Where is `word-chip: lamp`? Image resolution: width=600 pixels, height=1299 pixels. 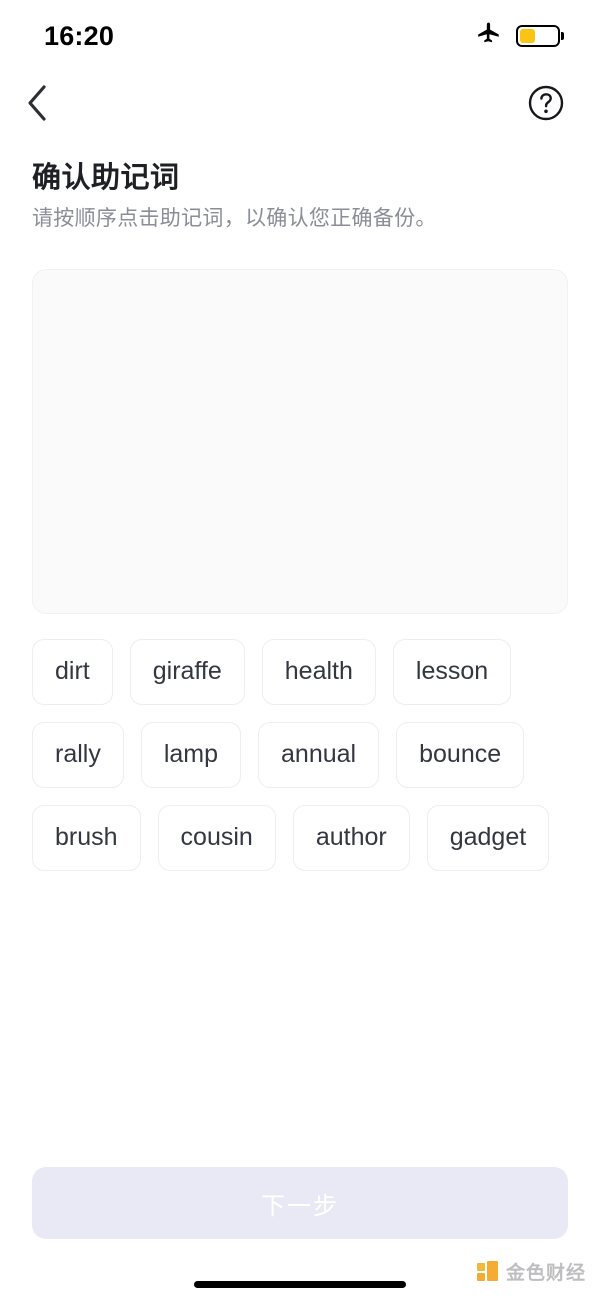
word-chip: lamp is located at coordinates (191, 754).